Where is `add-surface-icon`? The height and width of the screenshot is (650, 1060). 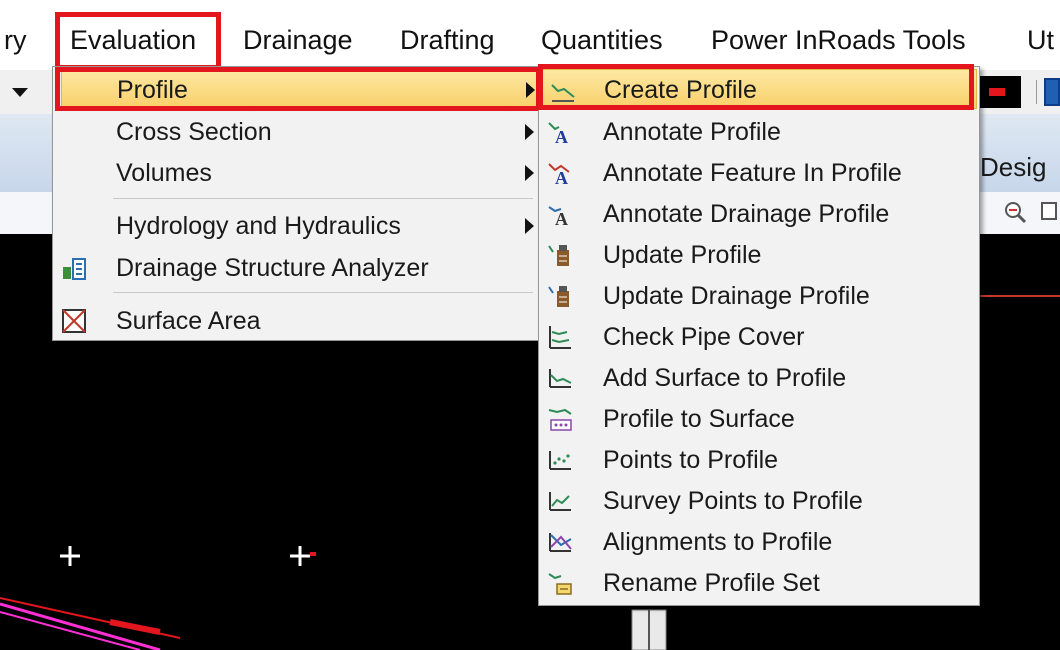 add-surface-icon is located at coordinates (560, 378).